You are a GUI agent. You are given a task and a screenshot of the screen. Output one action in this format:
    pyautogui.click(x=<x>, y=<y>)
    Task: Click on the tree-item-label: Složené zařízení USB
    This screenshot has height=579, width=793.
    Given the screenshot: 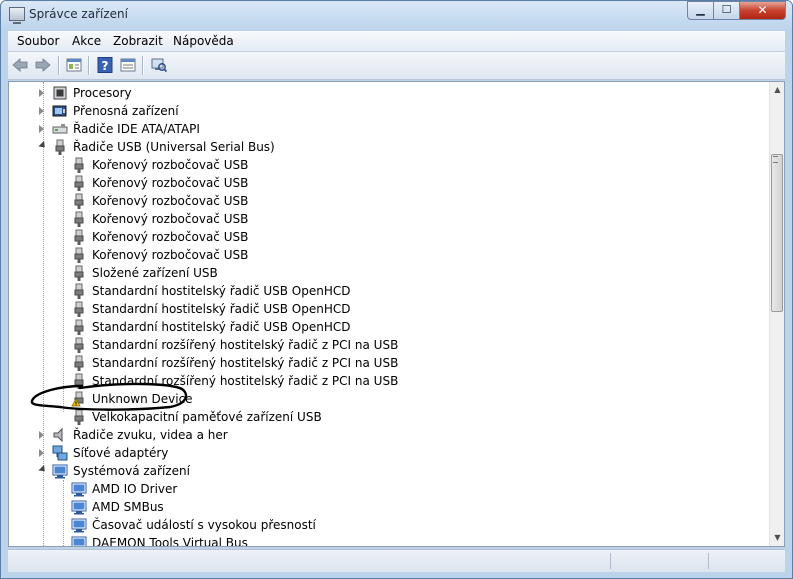 What is the action you would take?
    pyautogui.click(x=155, y=273)
    